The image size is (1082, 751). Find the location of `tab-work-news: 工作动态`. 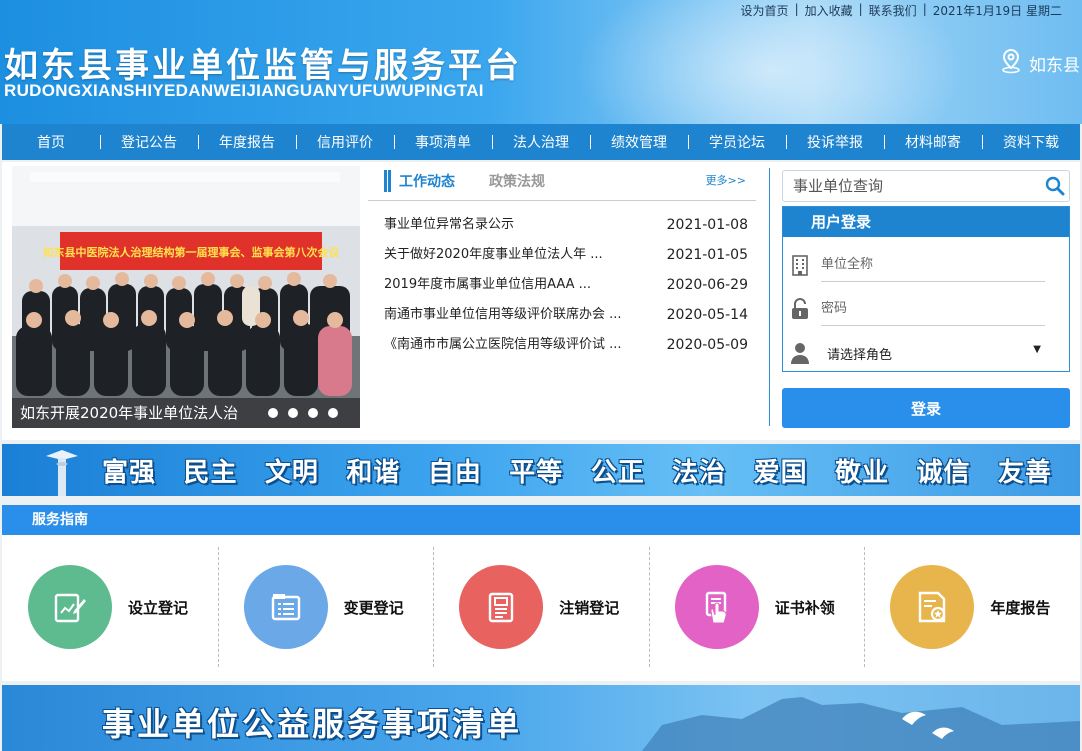

tab-work-news: 工作动态 is located at coordinates (427, 181).